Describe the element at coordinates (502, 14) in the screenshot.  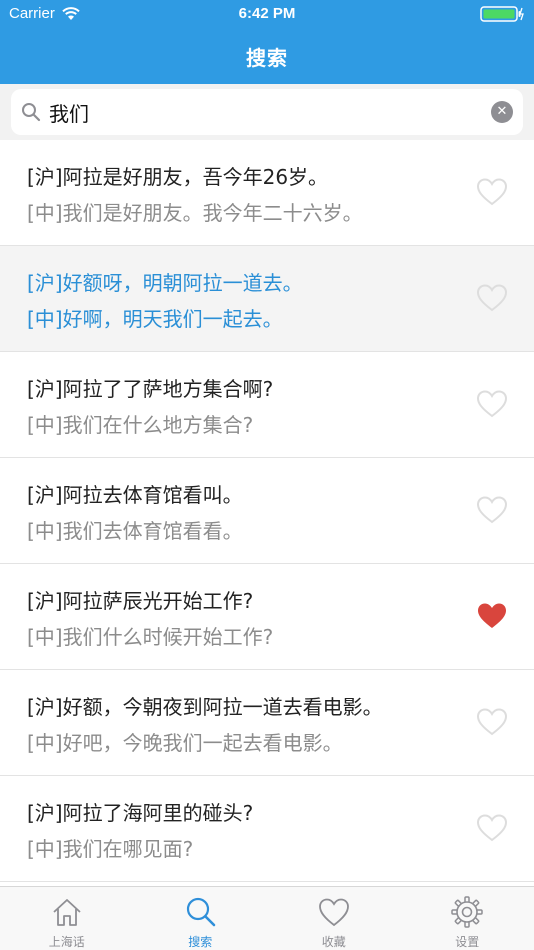
I see `battery-charging-icon` at that location.